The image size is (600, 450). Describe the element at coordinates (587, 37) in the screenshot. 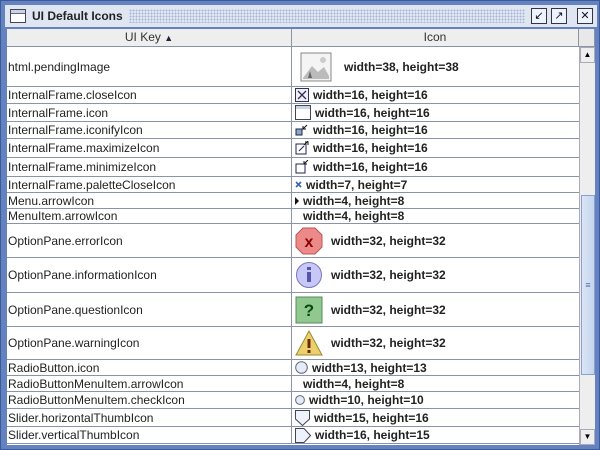

I see `header-corner` at that location.